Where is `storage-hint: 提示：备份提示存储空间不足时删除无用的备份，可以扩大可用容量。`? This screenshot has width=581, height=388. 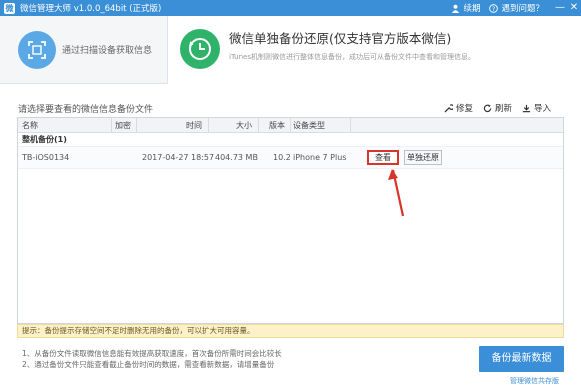
storage-hint: 提示：备份提示存储空间不足时删除无用的备份，可以扩大可用容量。 is located at coordinates (290, 331).